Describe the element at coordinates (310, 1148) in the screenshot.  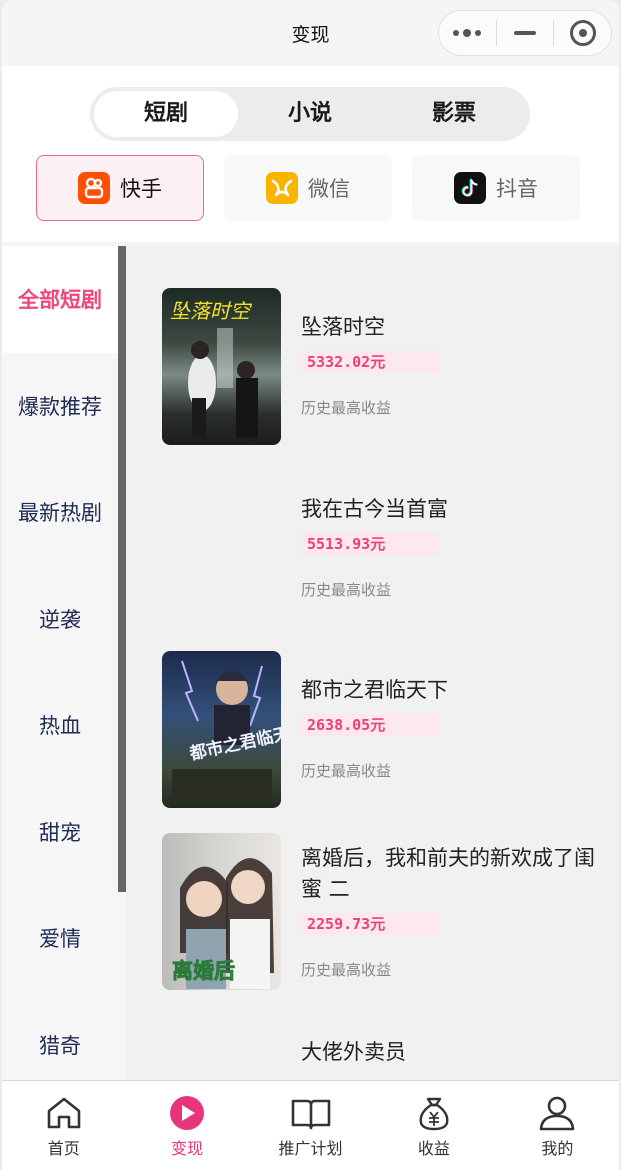
I see `tab-label: 推广计划` at that location.